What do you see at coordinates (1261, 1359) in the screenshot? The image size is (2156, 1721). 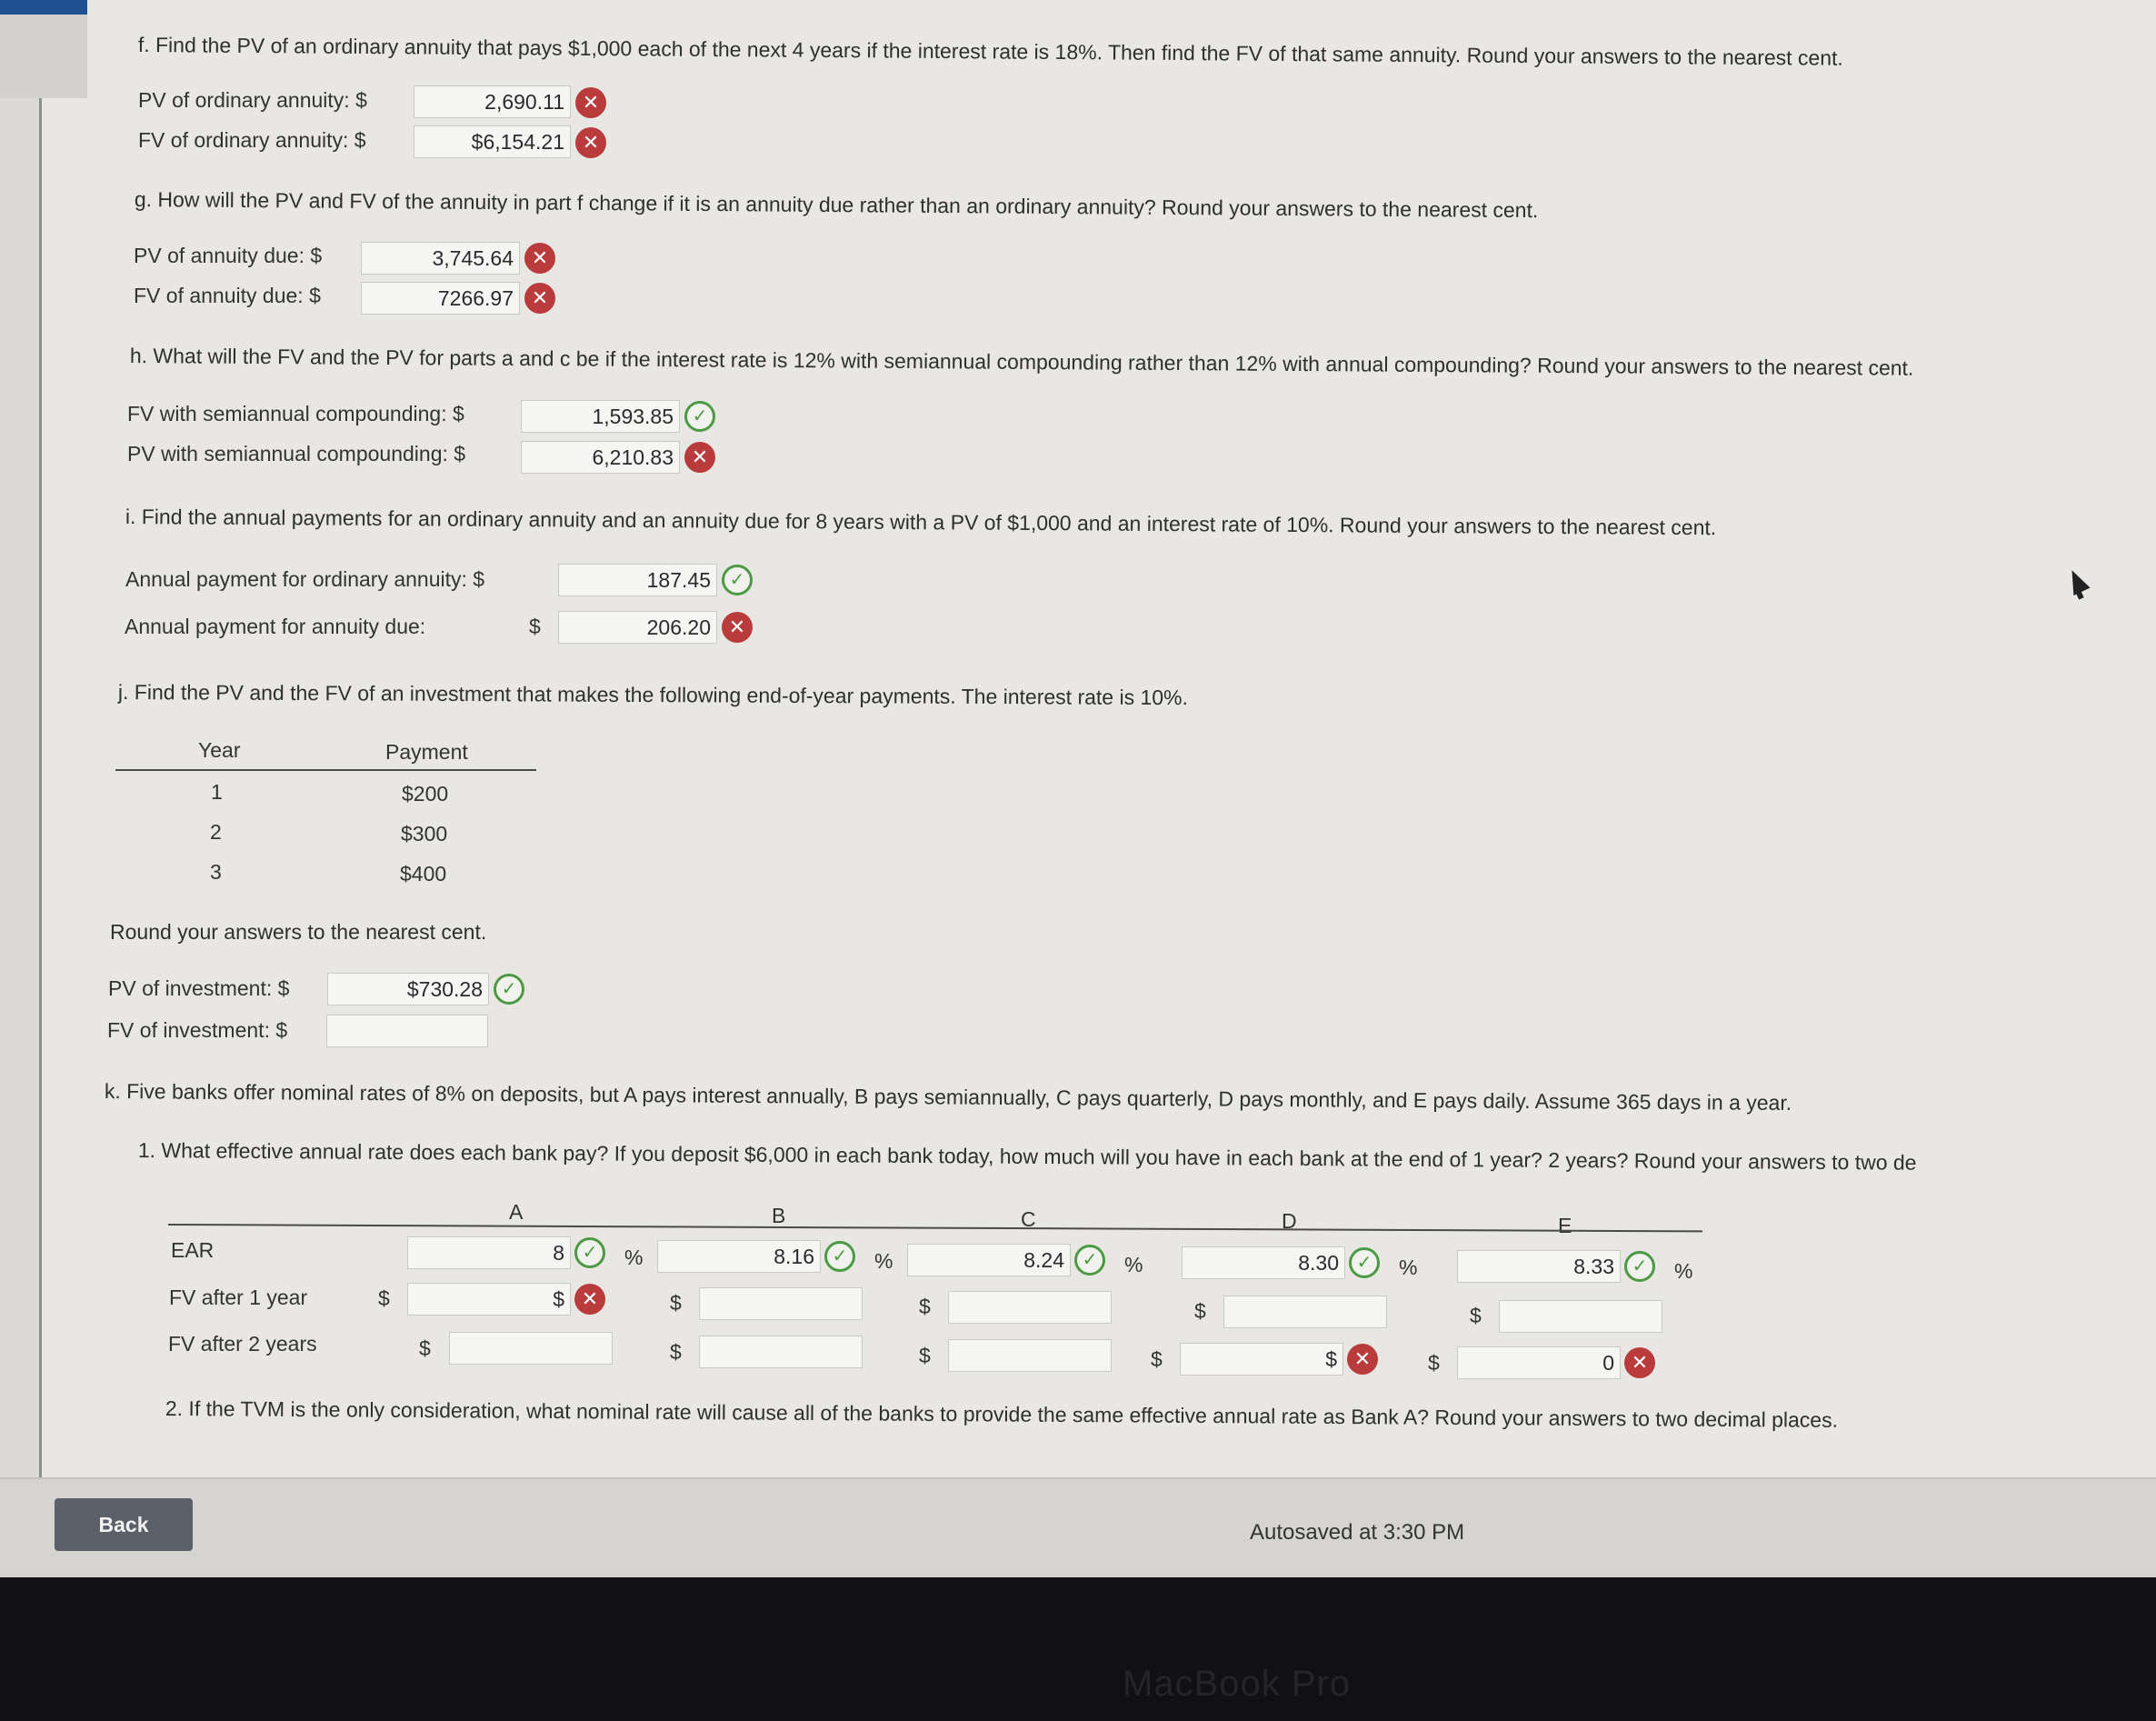 I see `fv2-d-input: $` at bounding box center [1261, 1359].